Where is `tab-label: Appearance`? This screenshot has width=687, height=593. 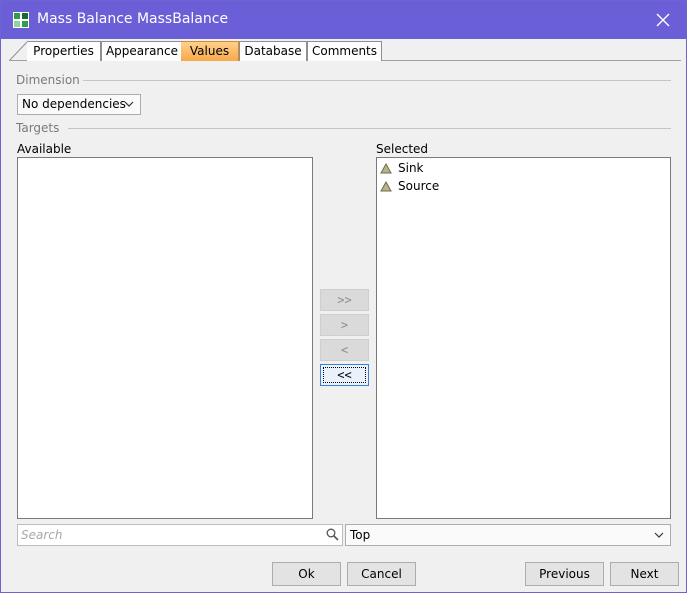
tab-label: Appearance is located at coordinates (142, 51).